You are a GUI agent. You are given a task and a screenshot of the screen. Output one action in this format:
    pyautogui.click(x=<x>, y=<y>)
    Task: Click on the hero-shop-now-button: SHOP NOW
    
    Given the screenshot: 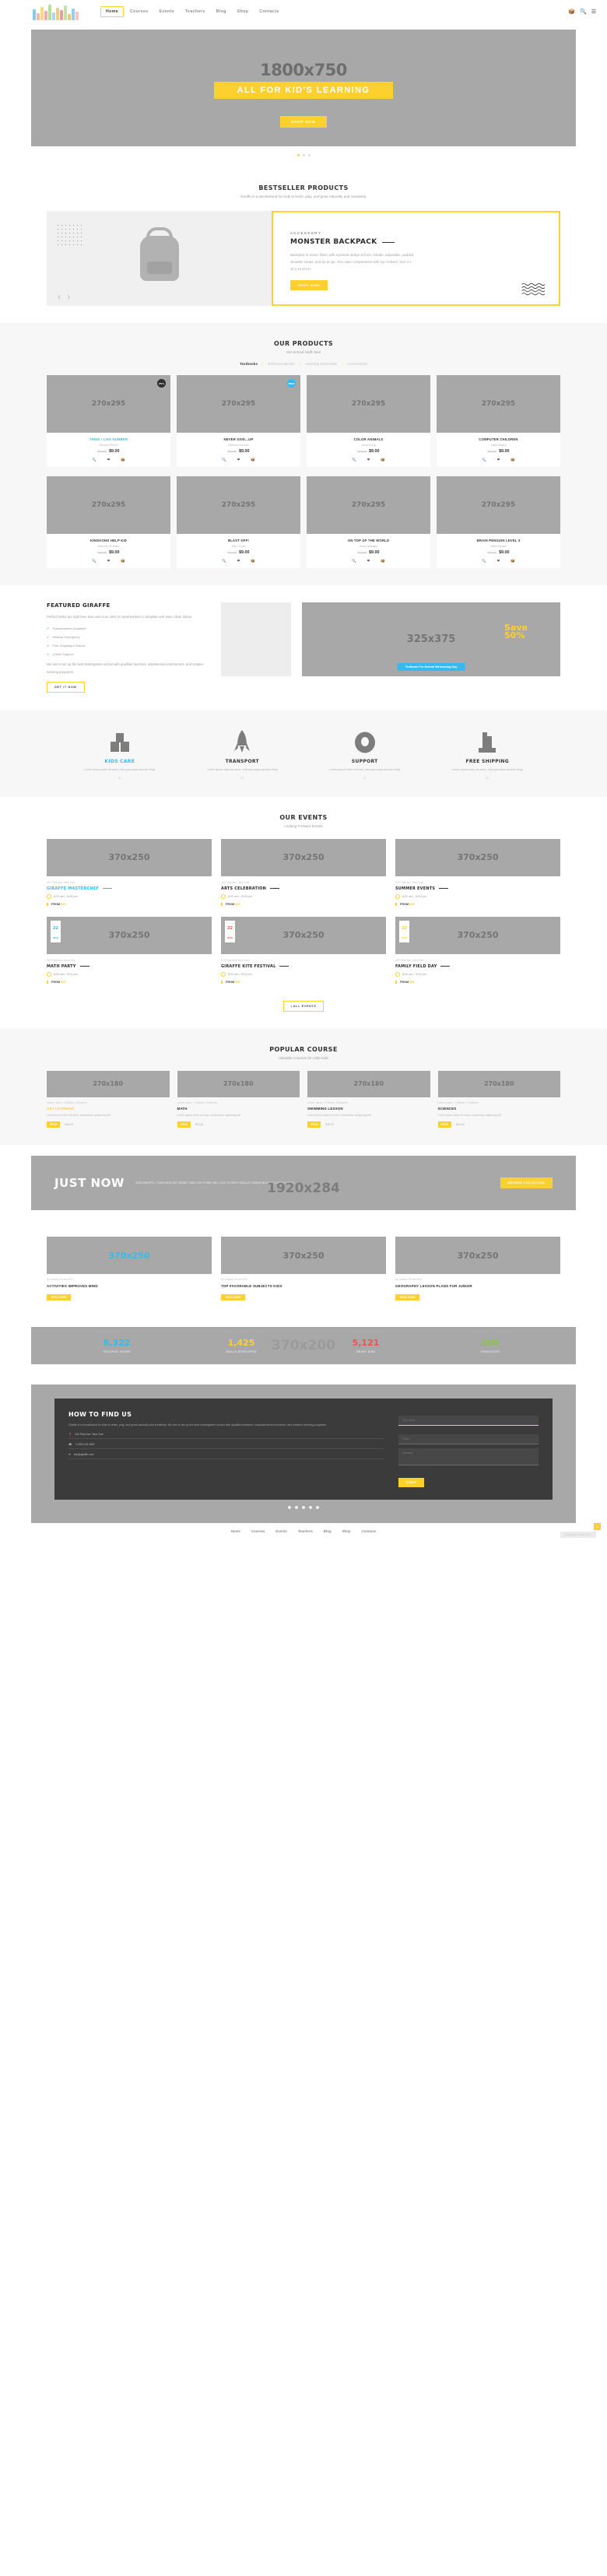 What is the action you would take?
    pyautogui.click(x=303, y=122)
    